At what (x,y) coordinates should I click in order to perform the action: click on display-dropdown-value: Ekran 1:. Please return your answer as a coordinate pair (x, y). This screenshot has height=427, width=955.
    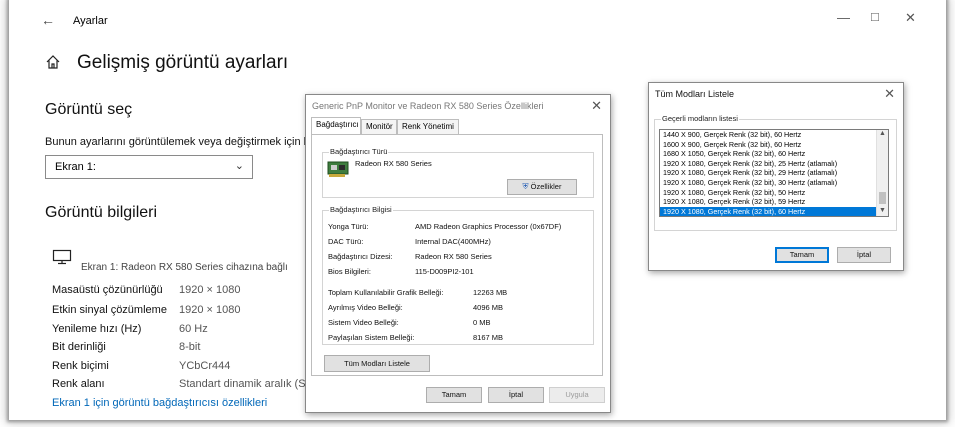
    Looking at the image, I should click on (75, 167).